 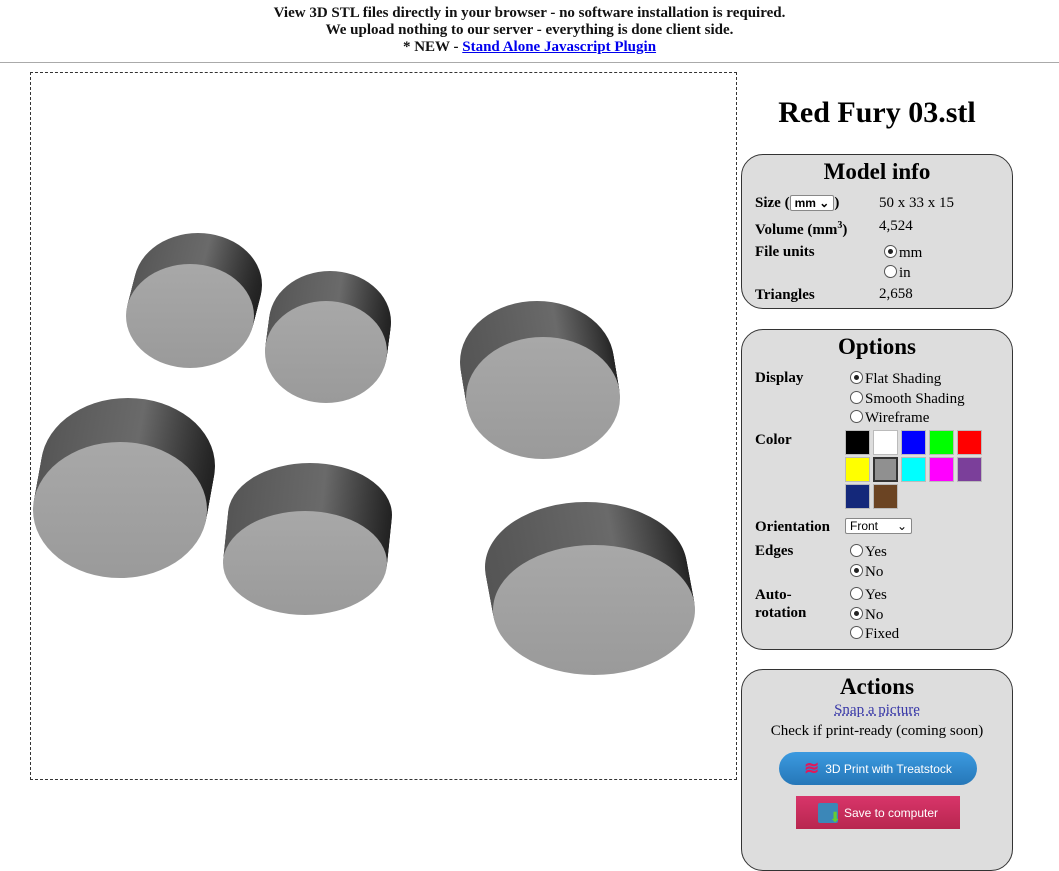 What do you see at coordinates (773, 440) in the screenshot?
I see `color-label: Color` at bounding box center [773, 440].